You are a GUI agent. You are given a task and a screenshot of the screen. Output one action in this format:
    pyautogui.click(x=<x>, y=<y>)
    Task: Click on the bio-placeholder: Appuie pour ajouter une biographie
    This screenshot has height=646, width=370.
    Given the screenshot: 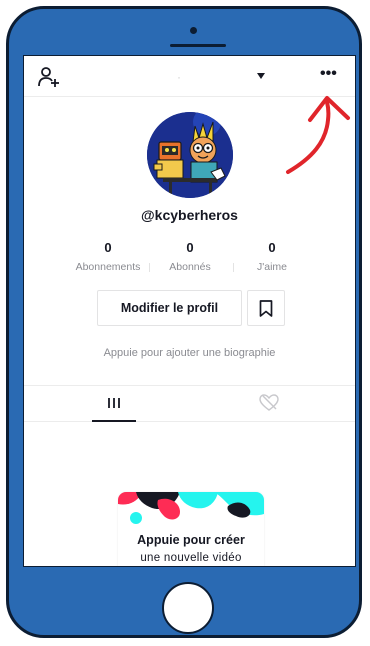 What is the action you would take?
    pyautogui.click(x=189, y=353)
    